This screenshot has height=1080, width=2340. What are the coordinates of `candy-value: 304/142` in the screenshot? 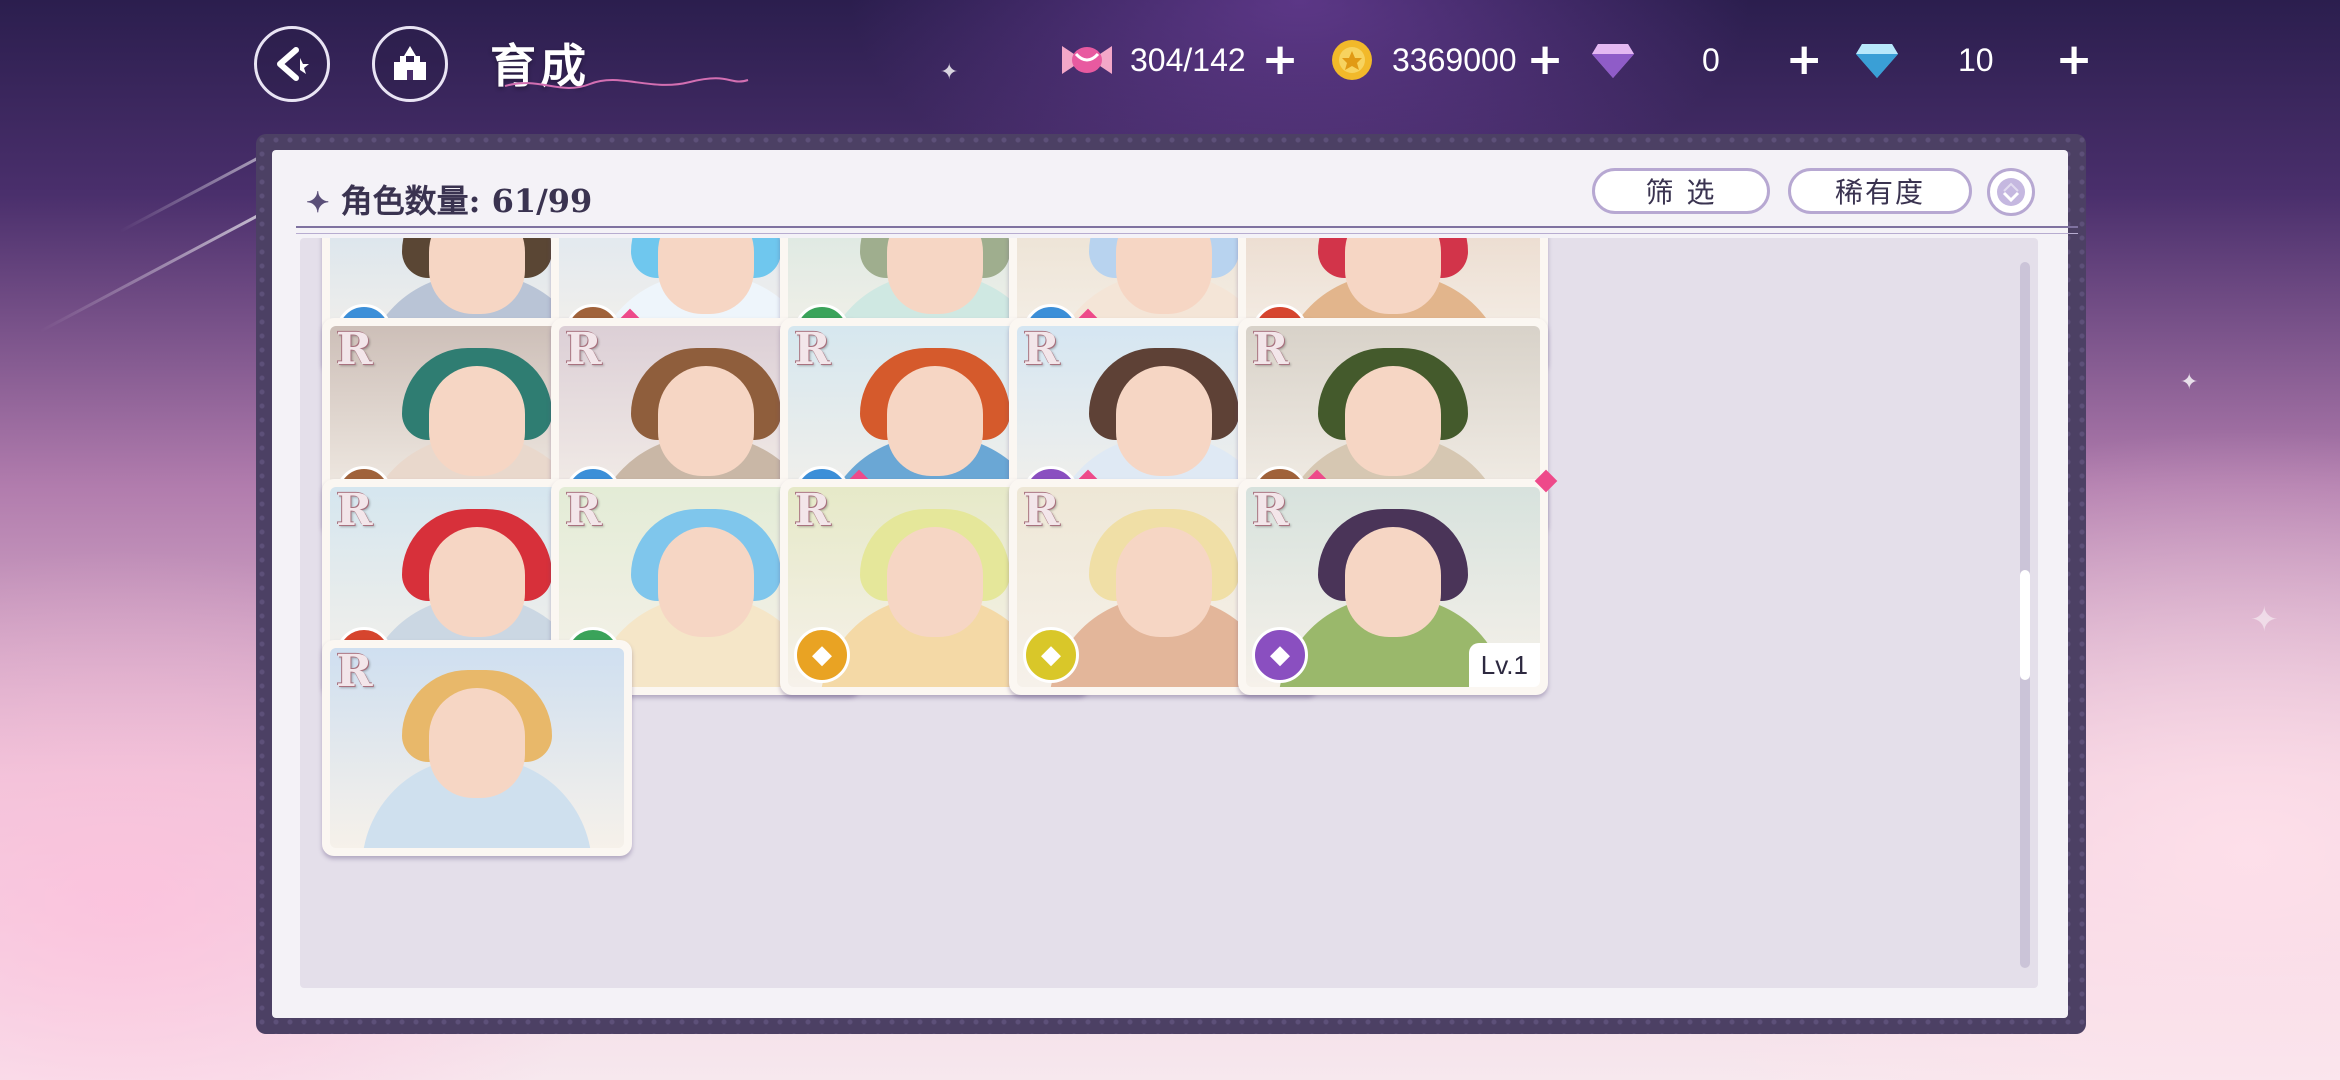 It's located at (1188, 59).